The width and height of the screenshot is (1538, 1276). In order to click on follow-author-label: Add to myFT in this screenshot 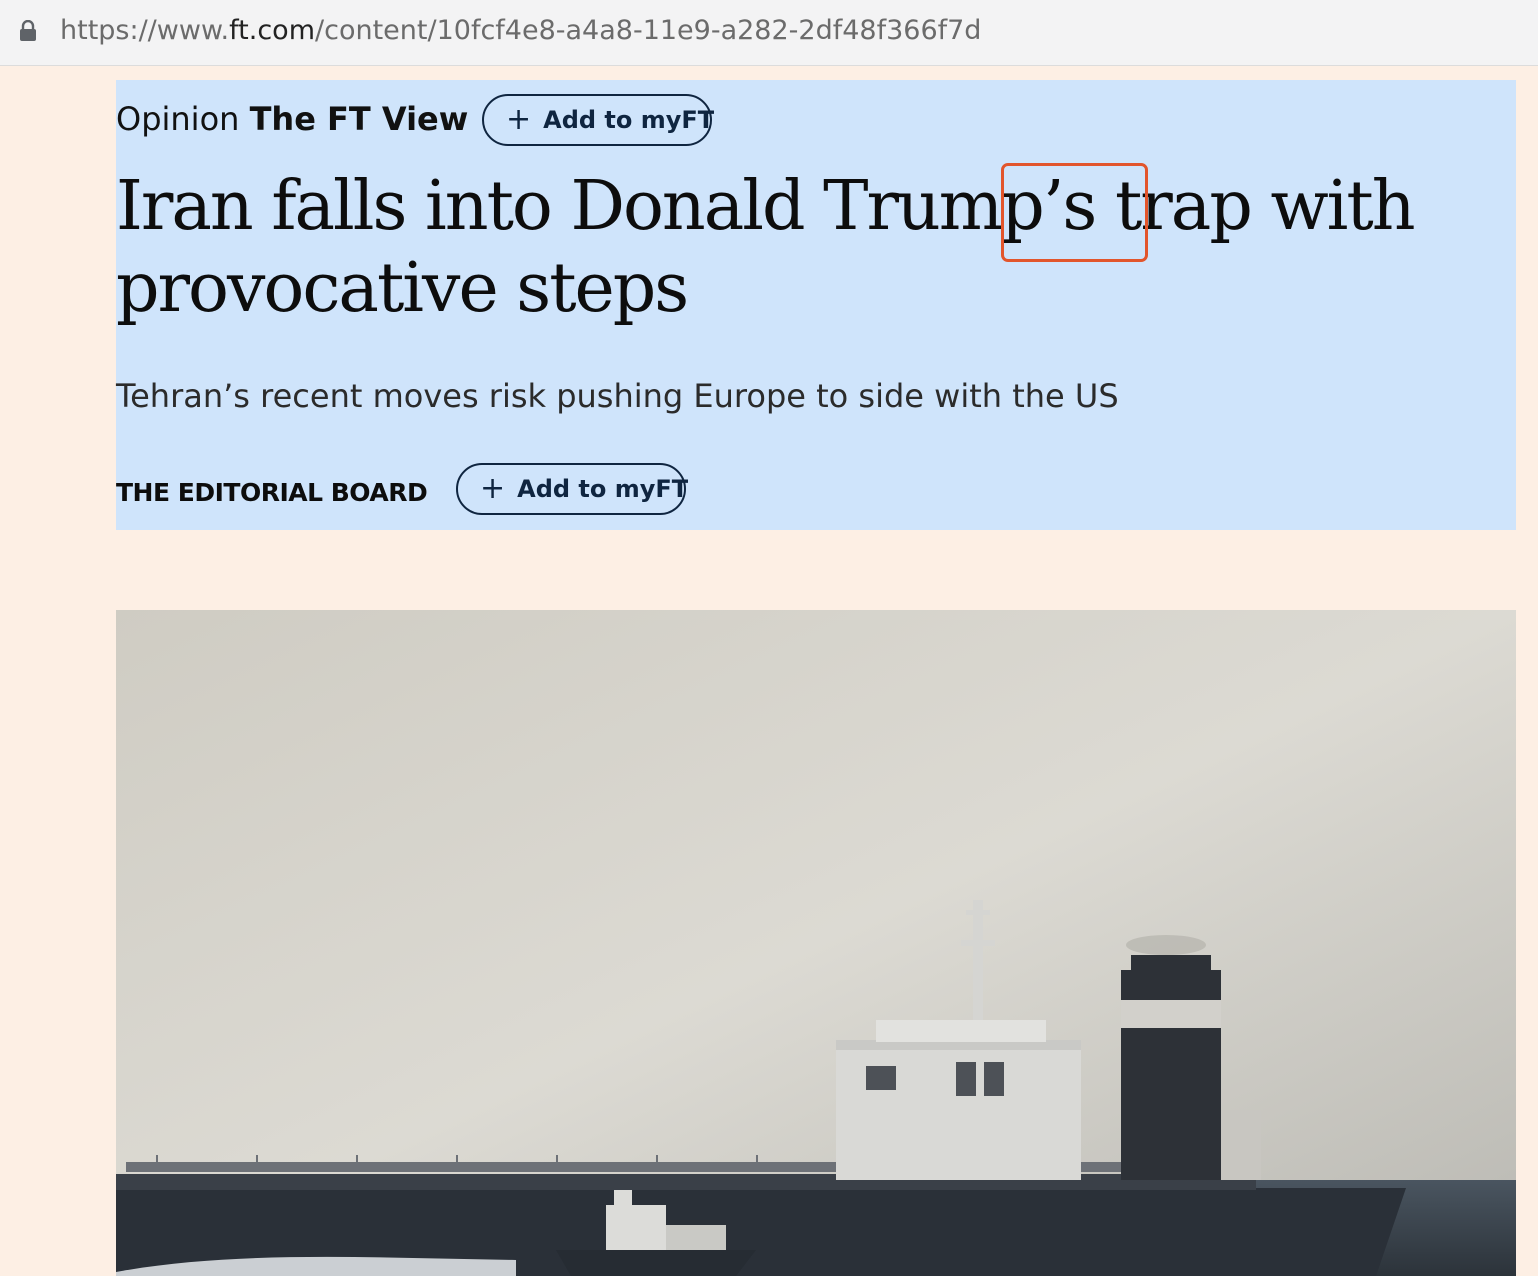, I will do `click(603, 489)`.